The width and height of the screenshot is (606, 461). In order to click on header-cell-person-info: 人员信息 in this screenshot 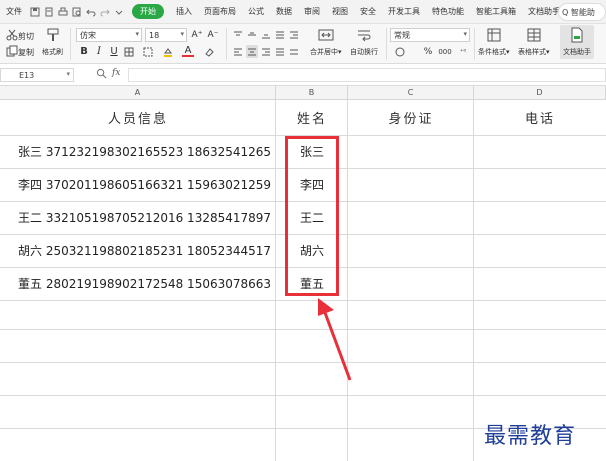, I will do `click(138, 117)`.